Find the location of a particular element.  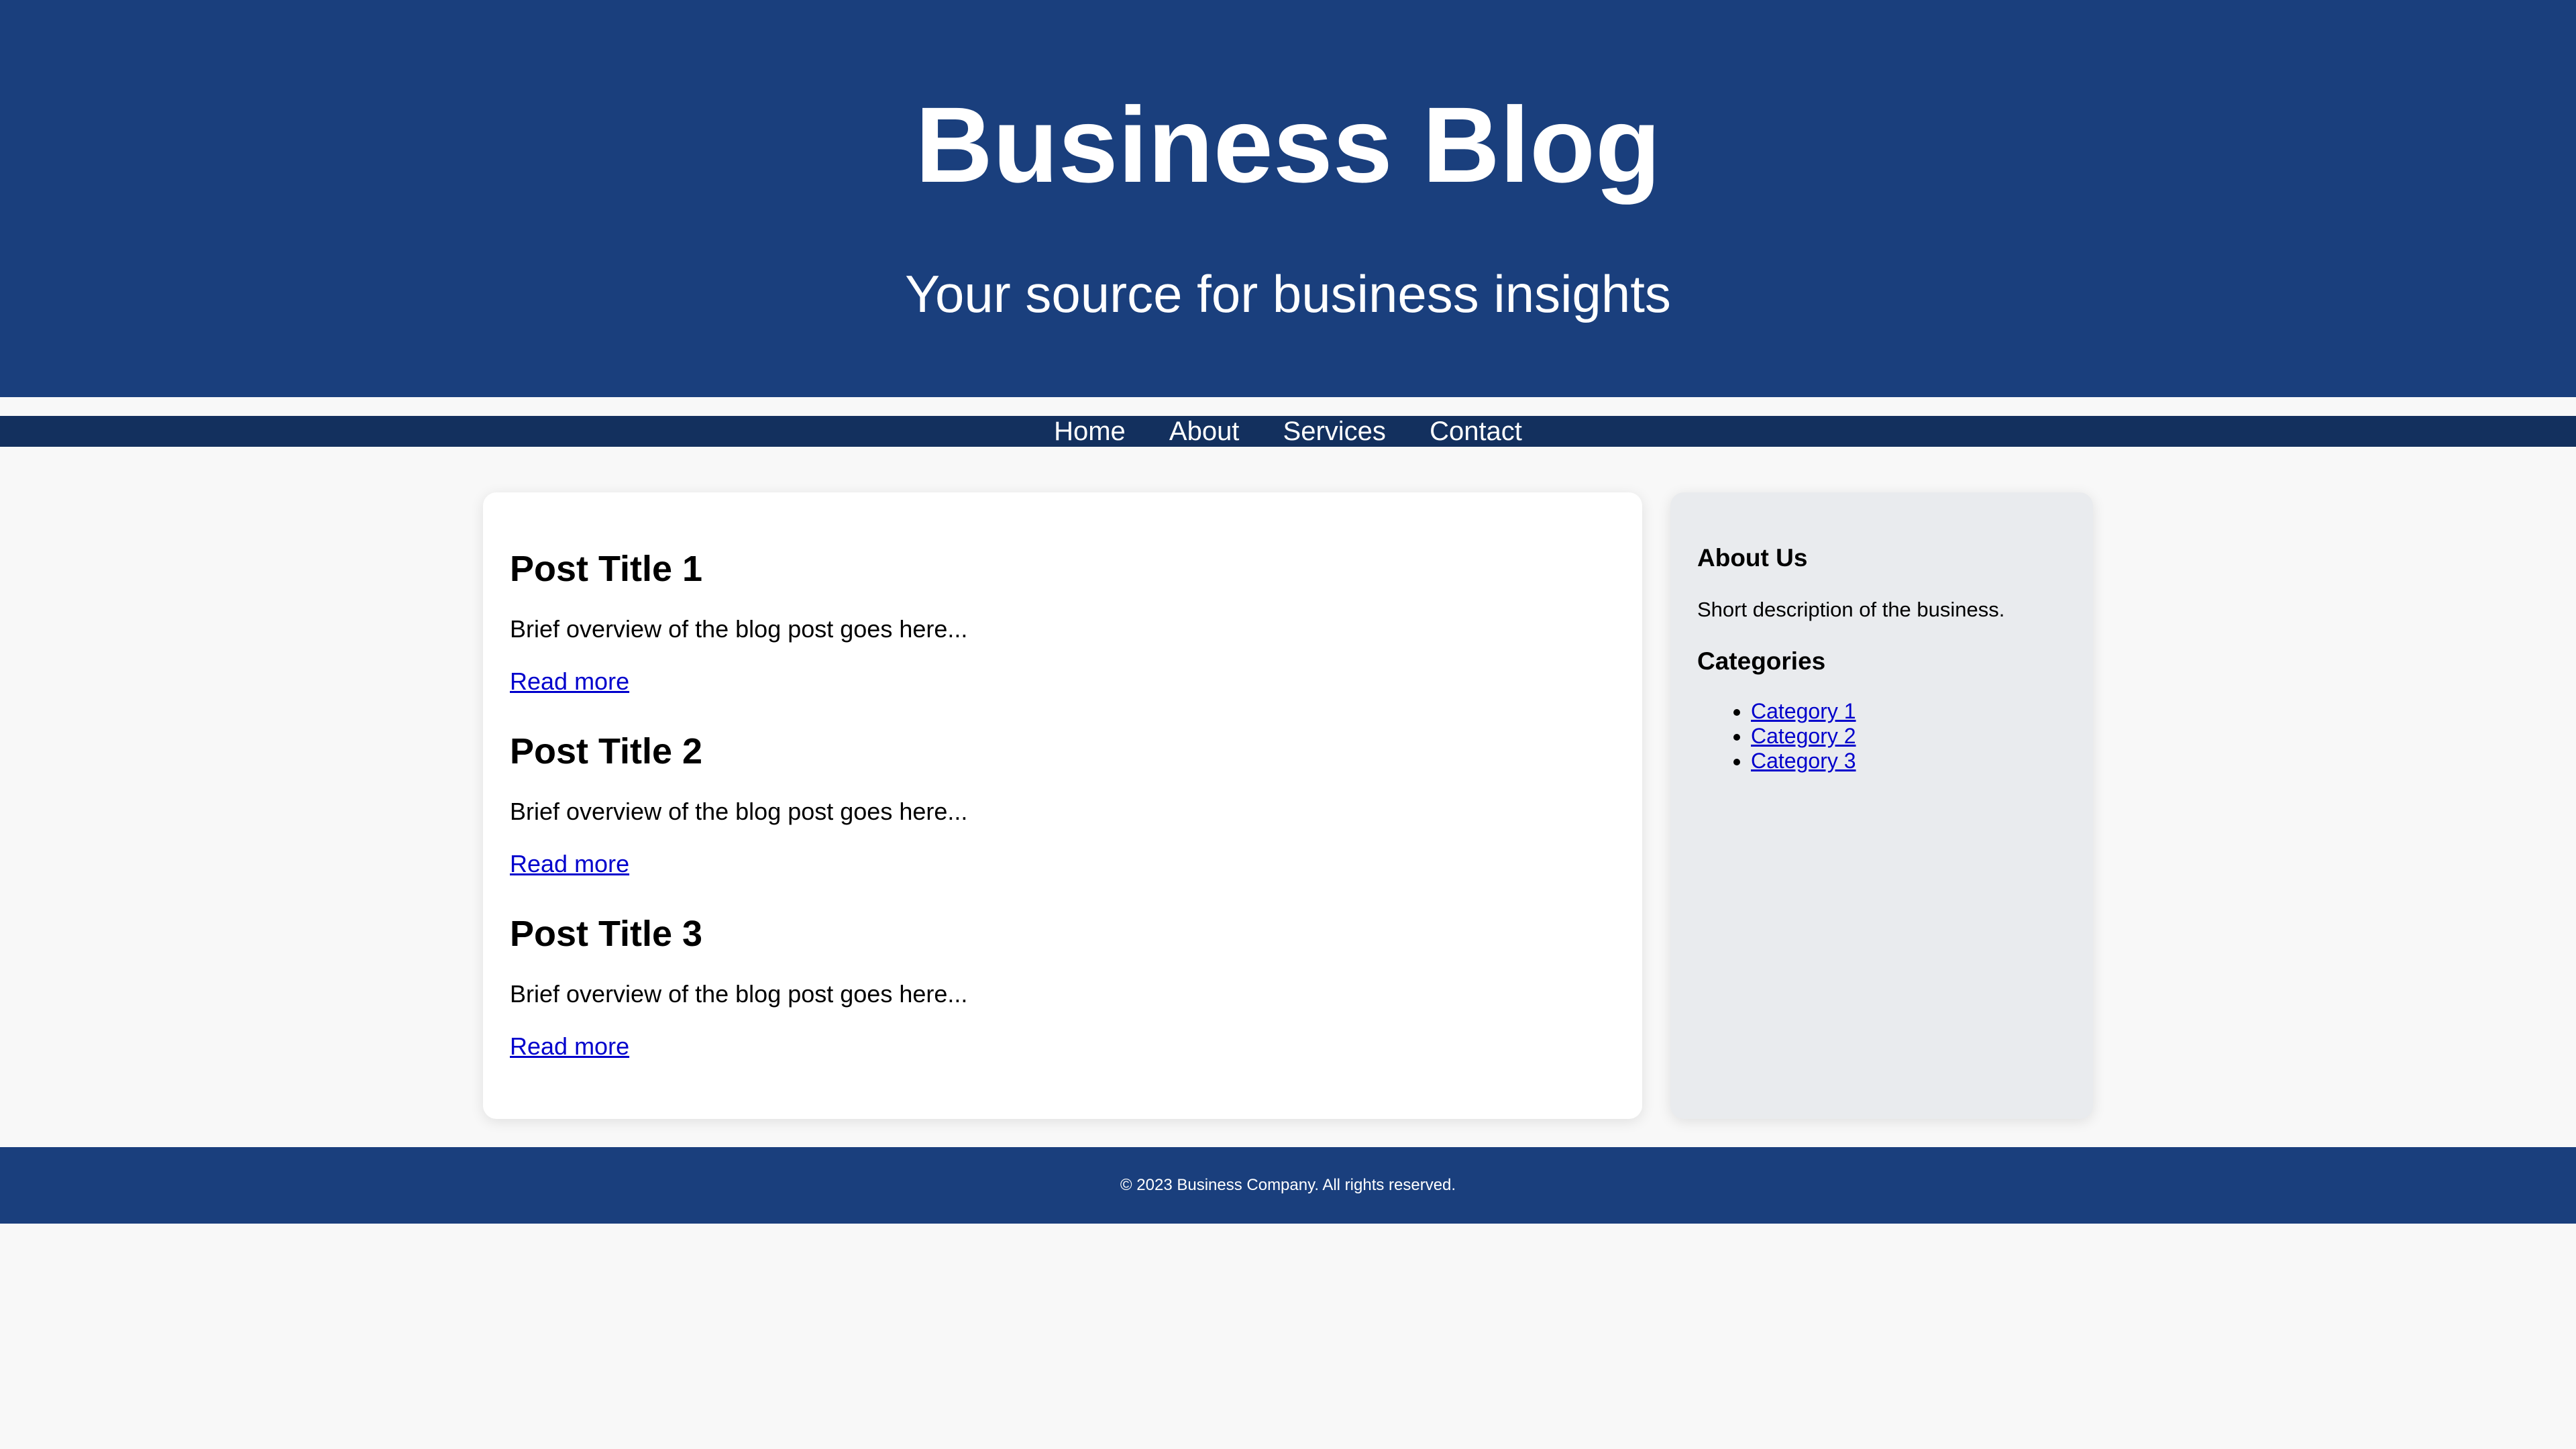

site-title: Business Blog is located at coordinates (1288, 145).